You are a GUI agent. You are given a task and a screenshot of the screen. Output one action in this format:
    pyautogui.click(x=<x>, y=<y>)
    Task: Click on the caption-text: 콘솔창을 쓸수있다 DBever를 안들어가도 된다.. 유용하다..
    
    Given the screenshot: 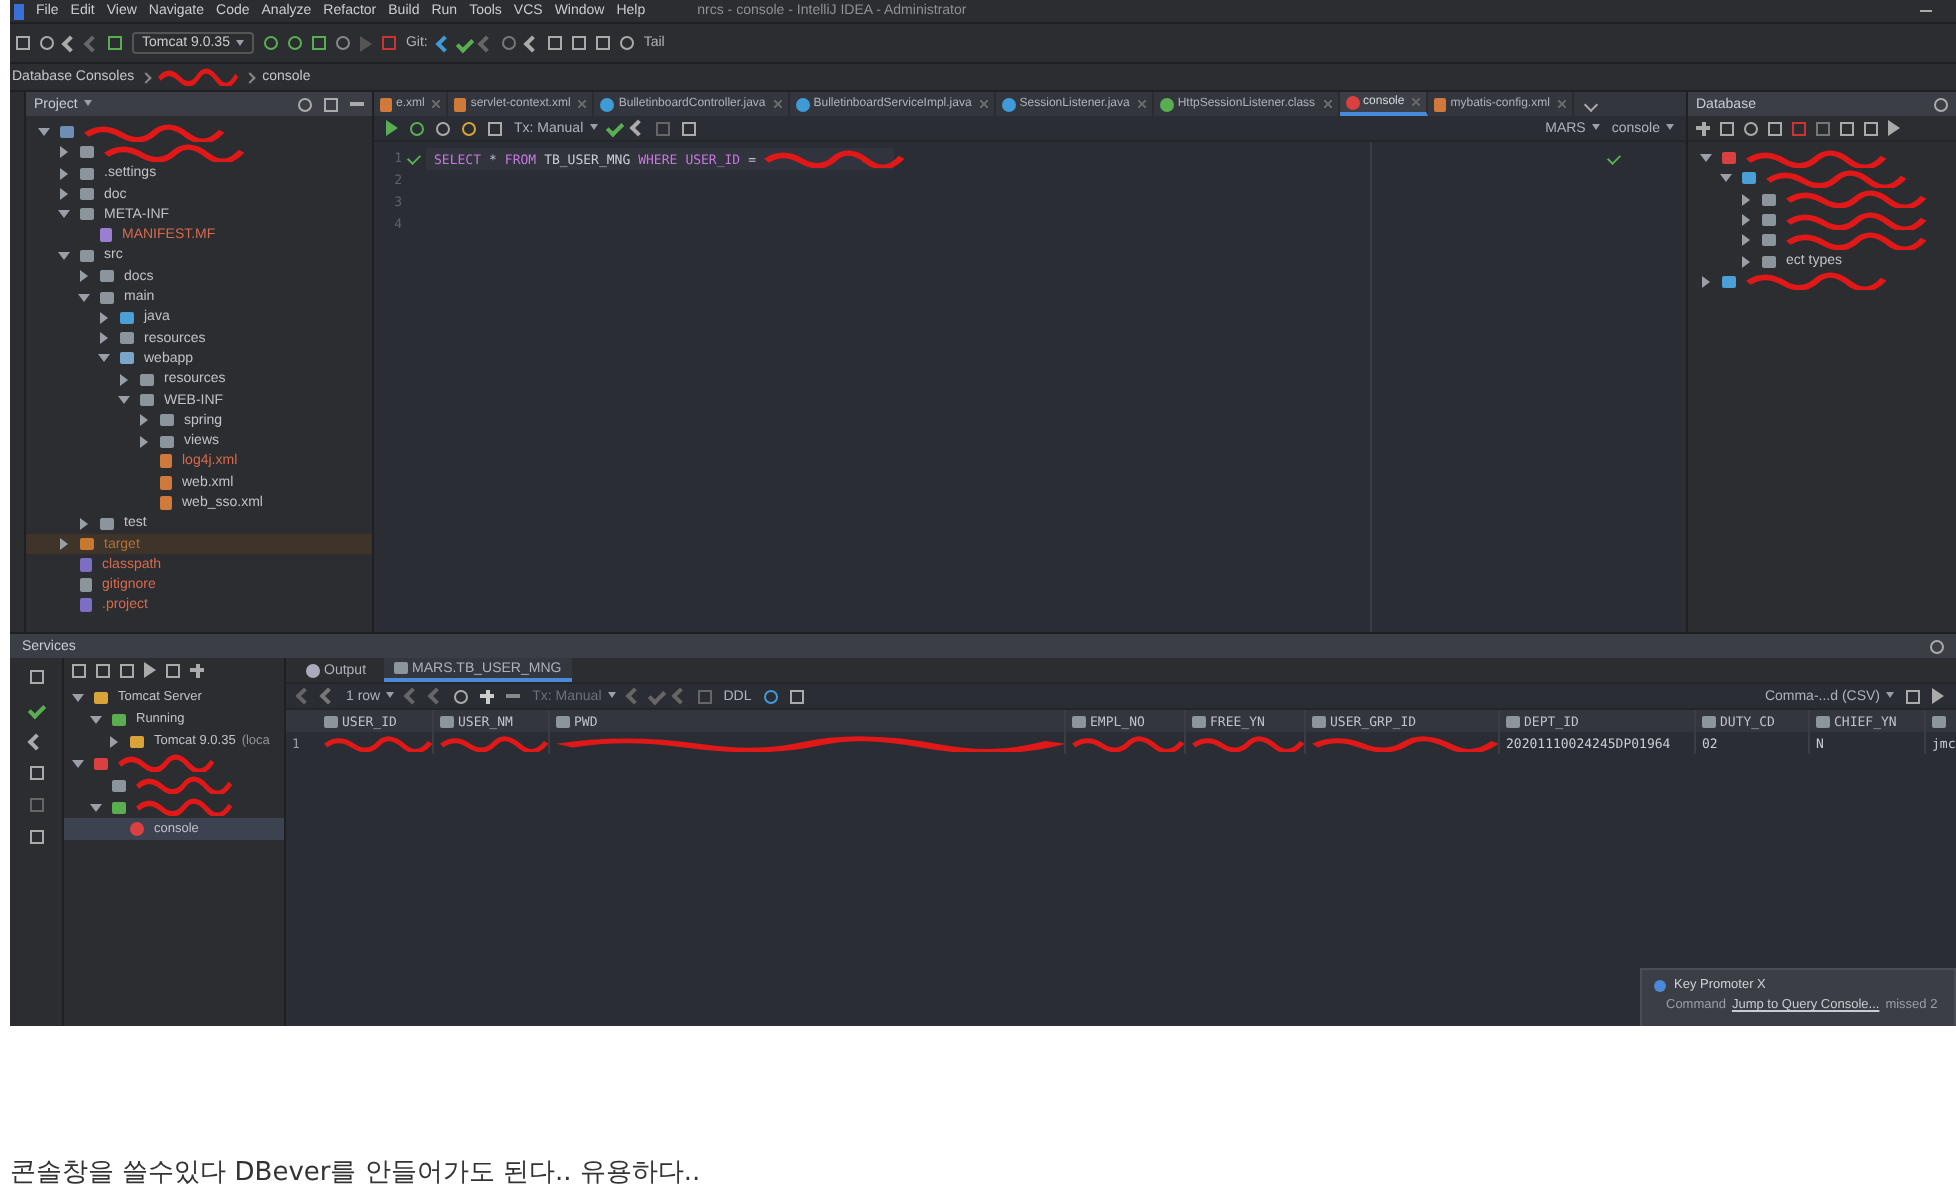 What is the action you would take?
    pyautogui.click(x=356, y=1173)
    